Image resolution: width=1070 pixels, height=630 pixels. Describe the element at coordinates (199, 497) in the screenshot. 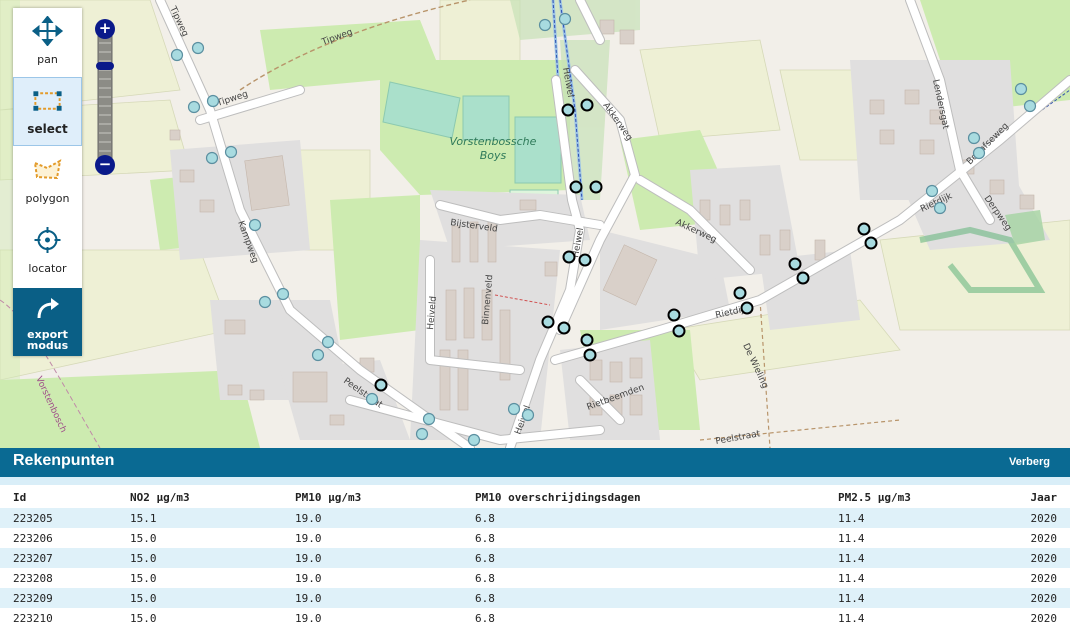

I see `column-header-no2: NO2 µg/m3` at that location.